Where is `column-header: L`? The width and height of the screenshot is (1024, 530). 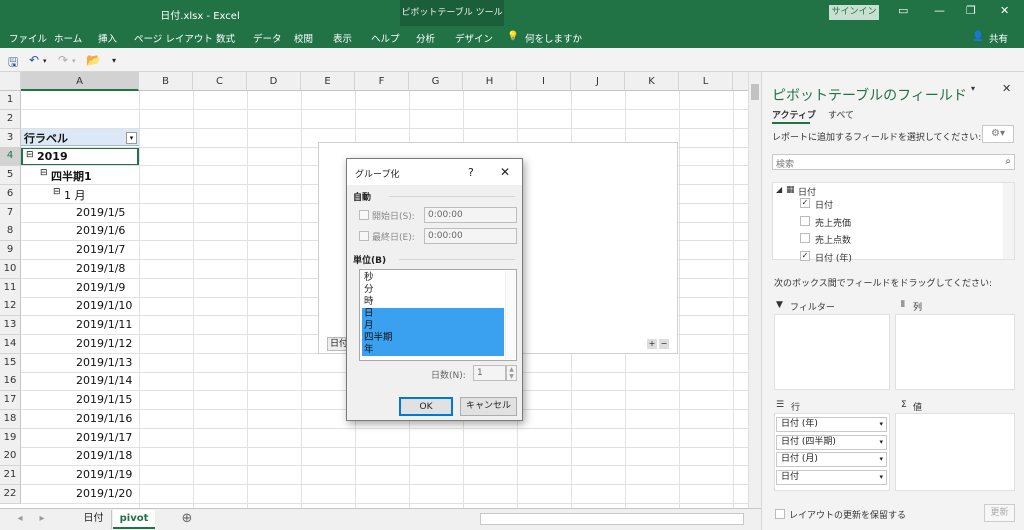
column-header: L is located at coordinates (706, 81).